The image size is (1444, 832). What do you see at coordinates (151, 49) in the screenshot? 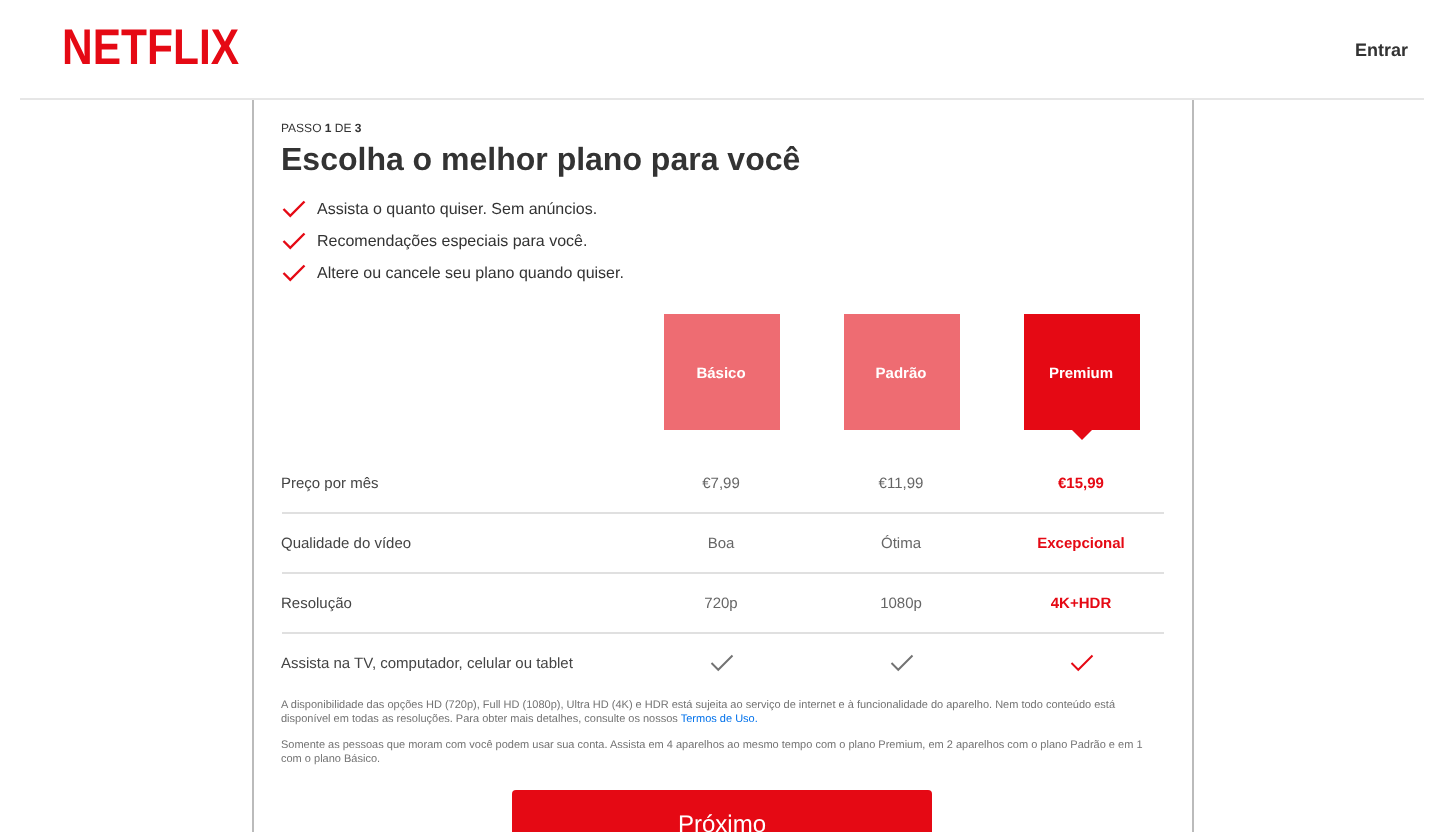
I see `logo: NETFLIX` at bounding box center [151, 49].